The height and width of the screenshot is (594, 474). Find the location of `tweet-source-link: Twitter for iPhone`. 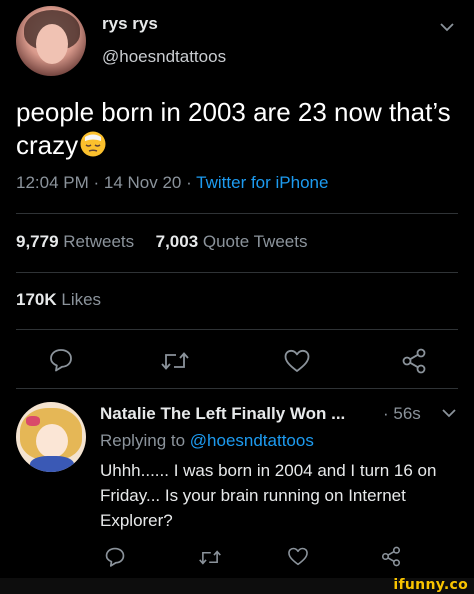

tweet-source-link: Twitter for iPhone is located at coordinates (262, 182).